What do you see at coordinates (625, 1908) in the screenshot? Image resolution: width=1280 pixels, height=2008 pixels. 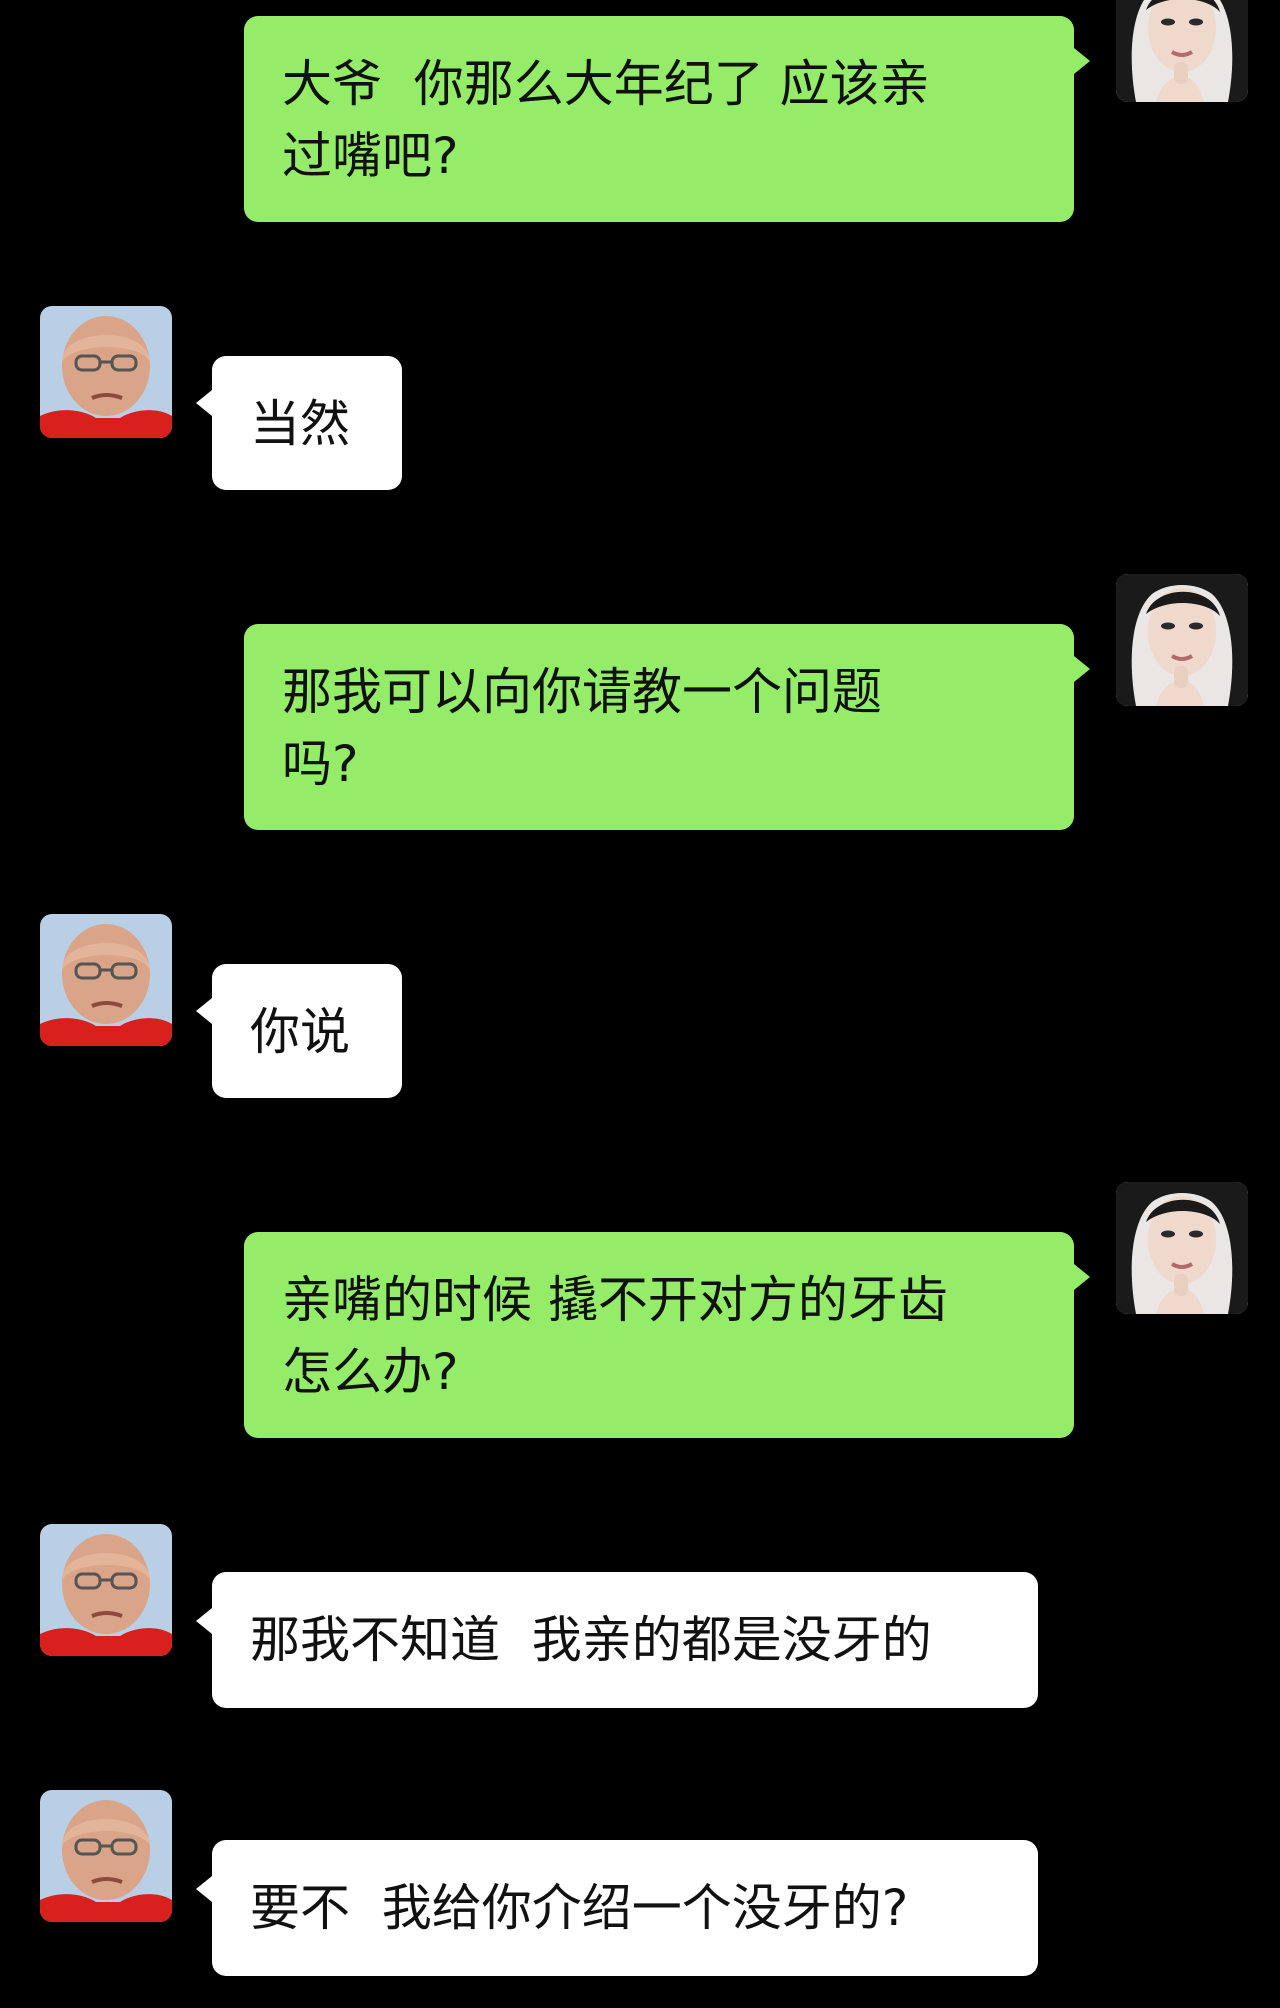 I see `message-bubble: 要不 我给你介绍一个没牙的?` at bounding box center [625, 1908].